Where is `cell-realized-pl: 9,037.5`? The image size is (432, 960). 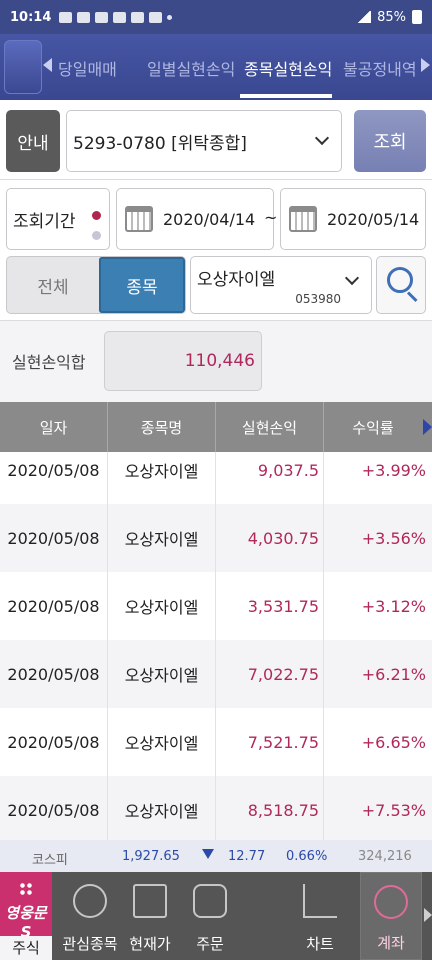
cell-realized-pl: 9,037.5 is located at coordinates (270, 478).